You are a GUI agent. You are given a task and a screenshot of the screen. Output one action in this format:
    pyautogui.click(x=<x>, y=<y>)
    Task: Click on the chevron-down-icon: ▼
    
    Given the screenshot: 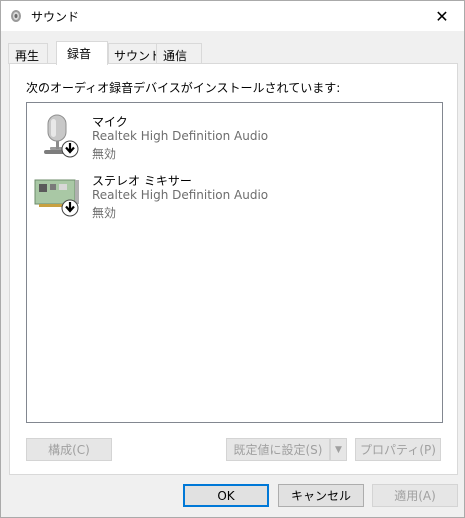 What is the action you would take?
    pyautogui.click(x=338, y=449)
    